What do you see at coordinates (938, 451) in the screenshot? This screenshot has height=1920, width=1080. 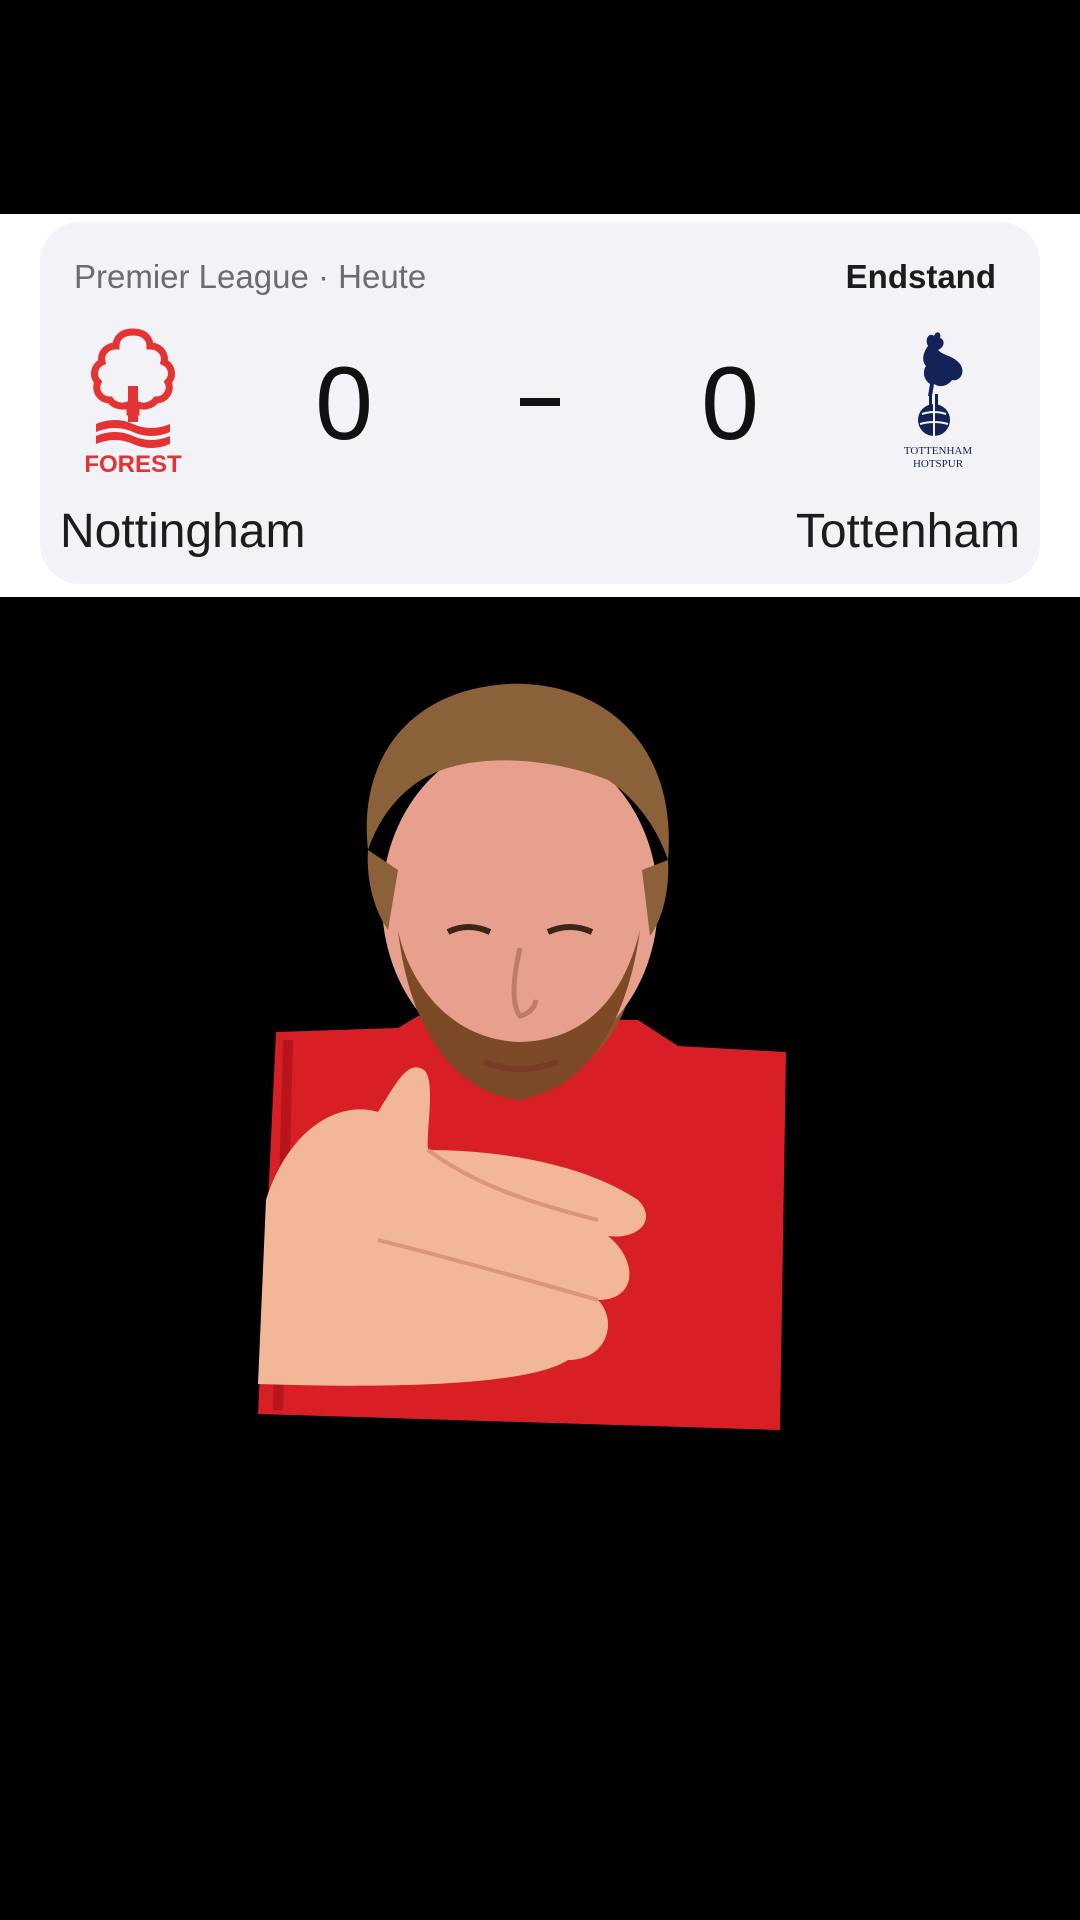 I see `svg-text: TOTTENHAM` at bounding box center [938, 451].